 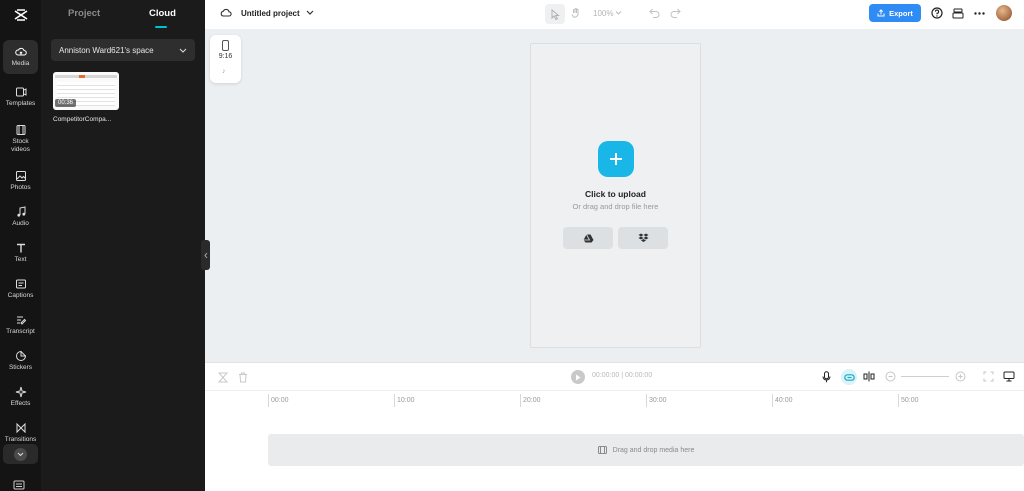 I want to click on total-time: 00:00:00, so click(x=638, y=375).